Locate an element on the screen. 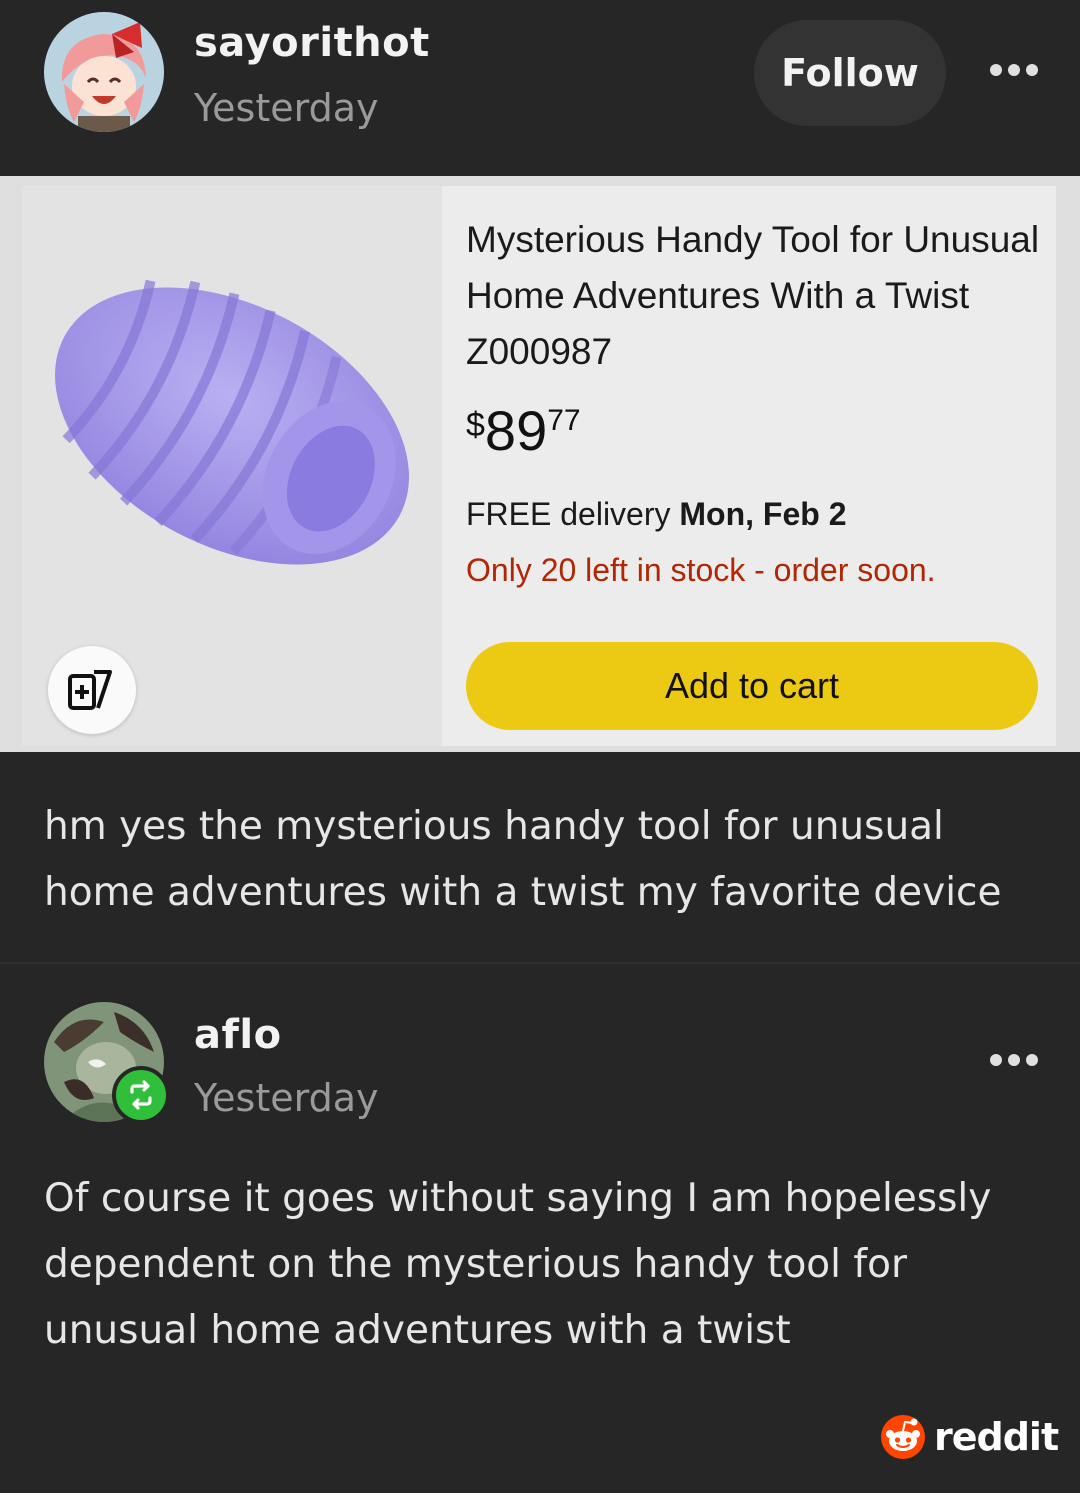 The image size is (1080, 1493). compare-cards-icon is located at coordinates (90, 690).